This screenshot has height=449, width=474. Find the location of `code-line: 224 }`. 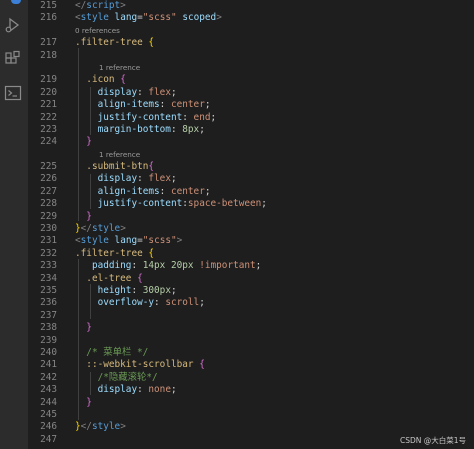

code-line: 224 } is located at coordinates (251, 142).